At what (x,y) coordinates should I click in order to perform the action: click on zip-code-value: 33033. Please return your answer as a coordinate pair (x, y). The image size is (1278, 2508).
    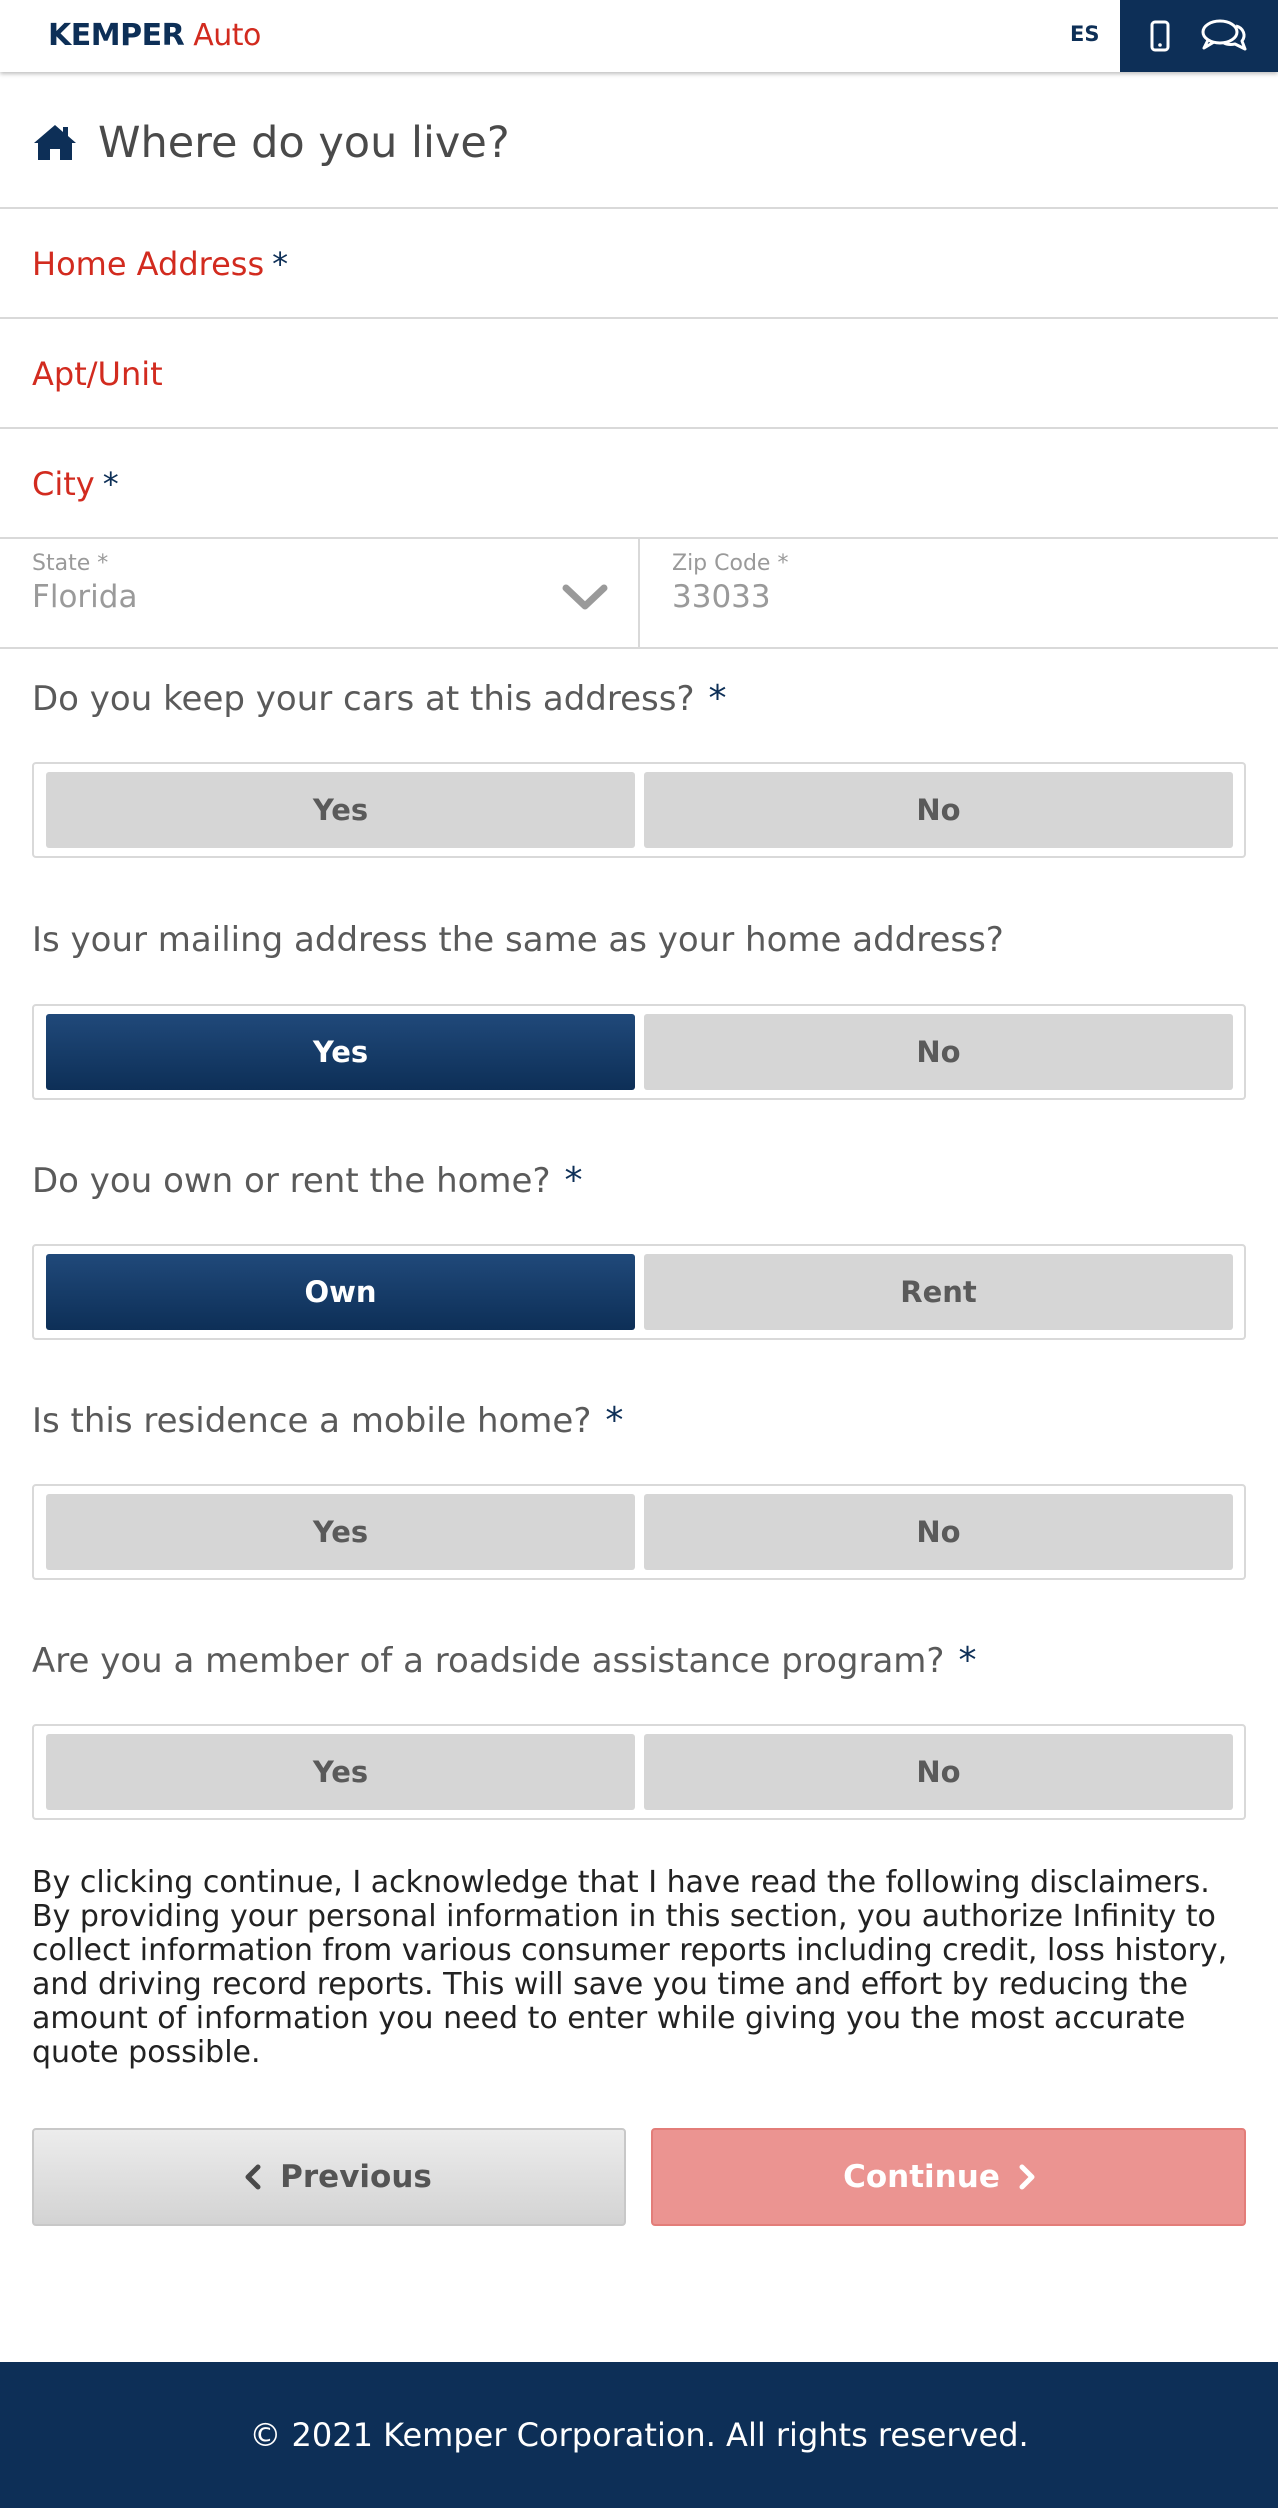
    Looking at the image, I should click on (721, 597).